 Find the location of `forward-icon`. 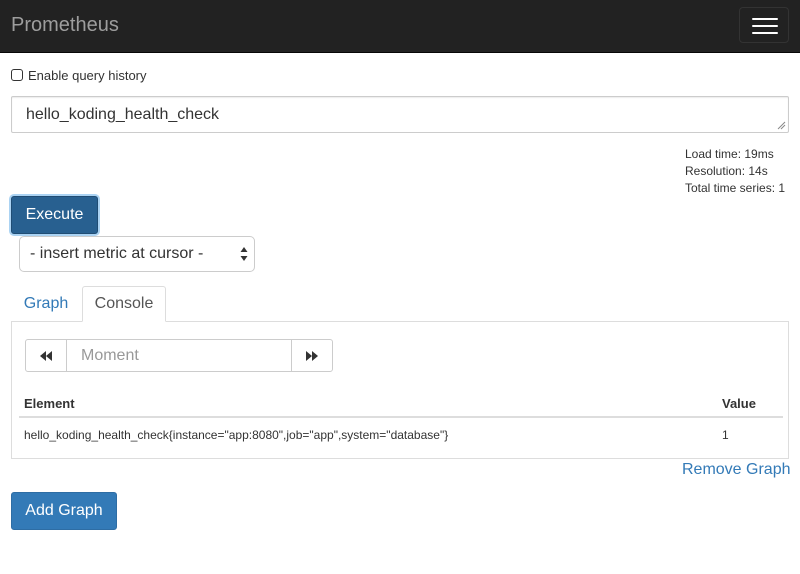

forward-icon is located at coordinates (312, 356).